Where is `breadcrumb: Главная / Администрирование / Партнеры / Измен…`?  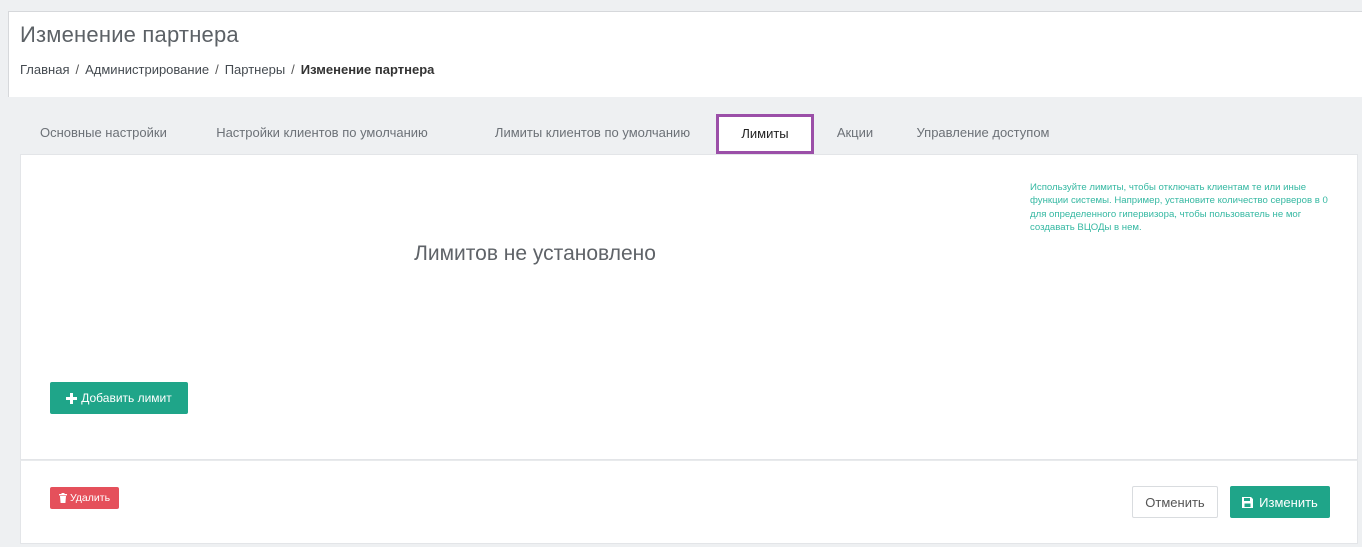 breadcrumb: Главная / Администрирование / Партнеры / Измен… is located at coordinates (227, 69).